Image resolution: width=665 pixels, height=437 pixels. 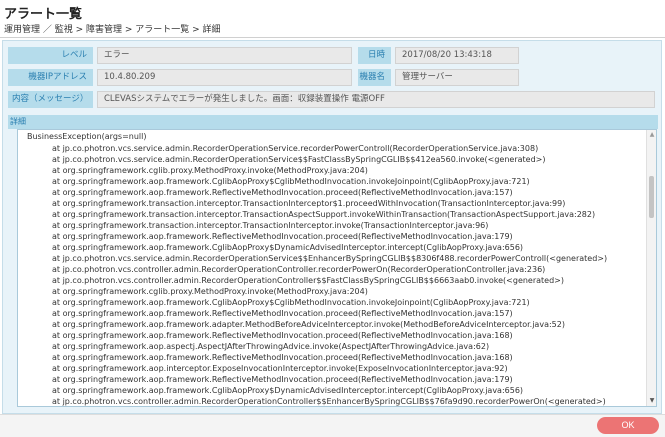 What do you see at coordinates (224, 77) in the screenshot?
I see `ip-address-field: 10.4.80.209` at bounding box center [224, 77].